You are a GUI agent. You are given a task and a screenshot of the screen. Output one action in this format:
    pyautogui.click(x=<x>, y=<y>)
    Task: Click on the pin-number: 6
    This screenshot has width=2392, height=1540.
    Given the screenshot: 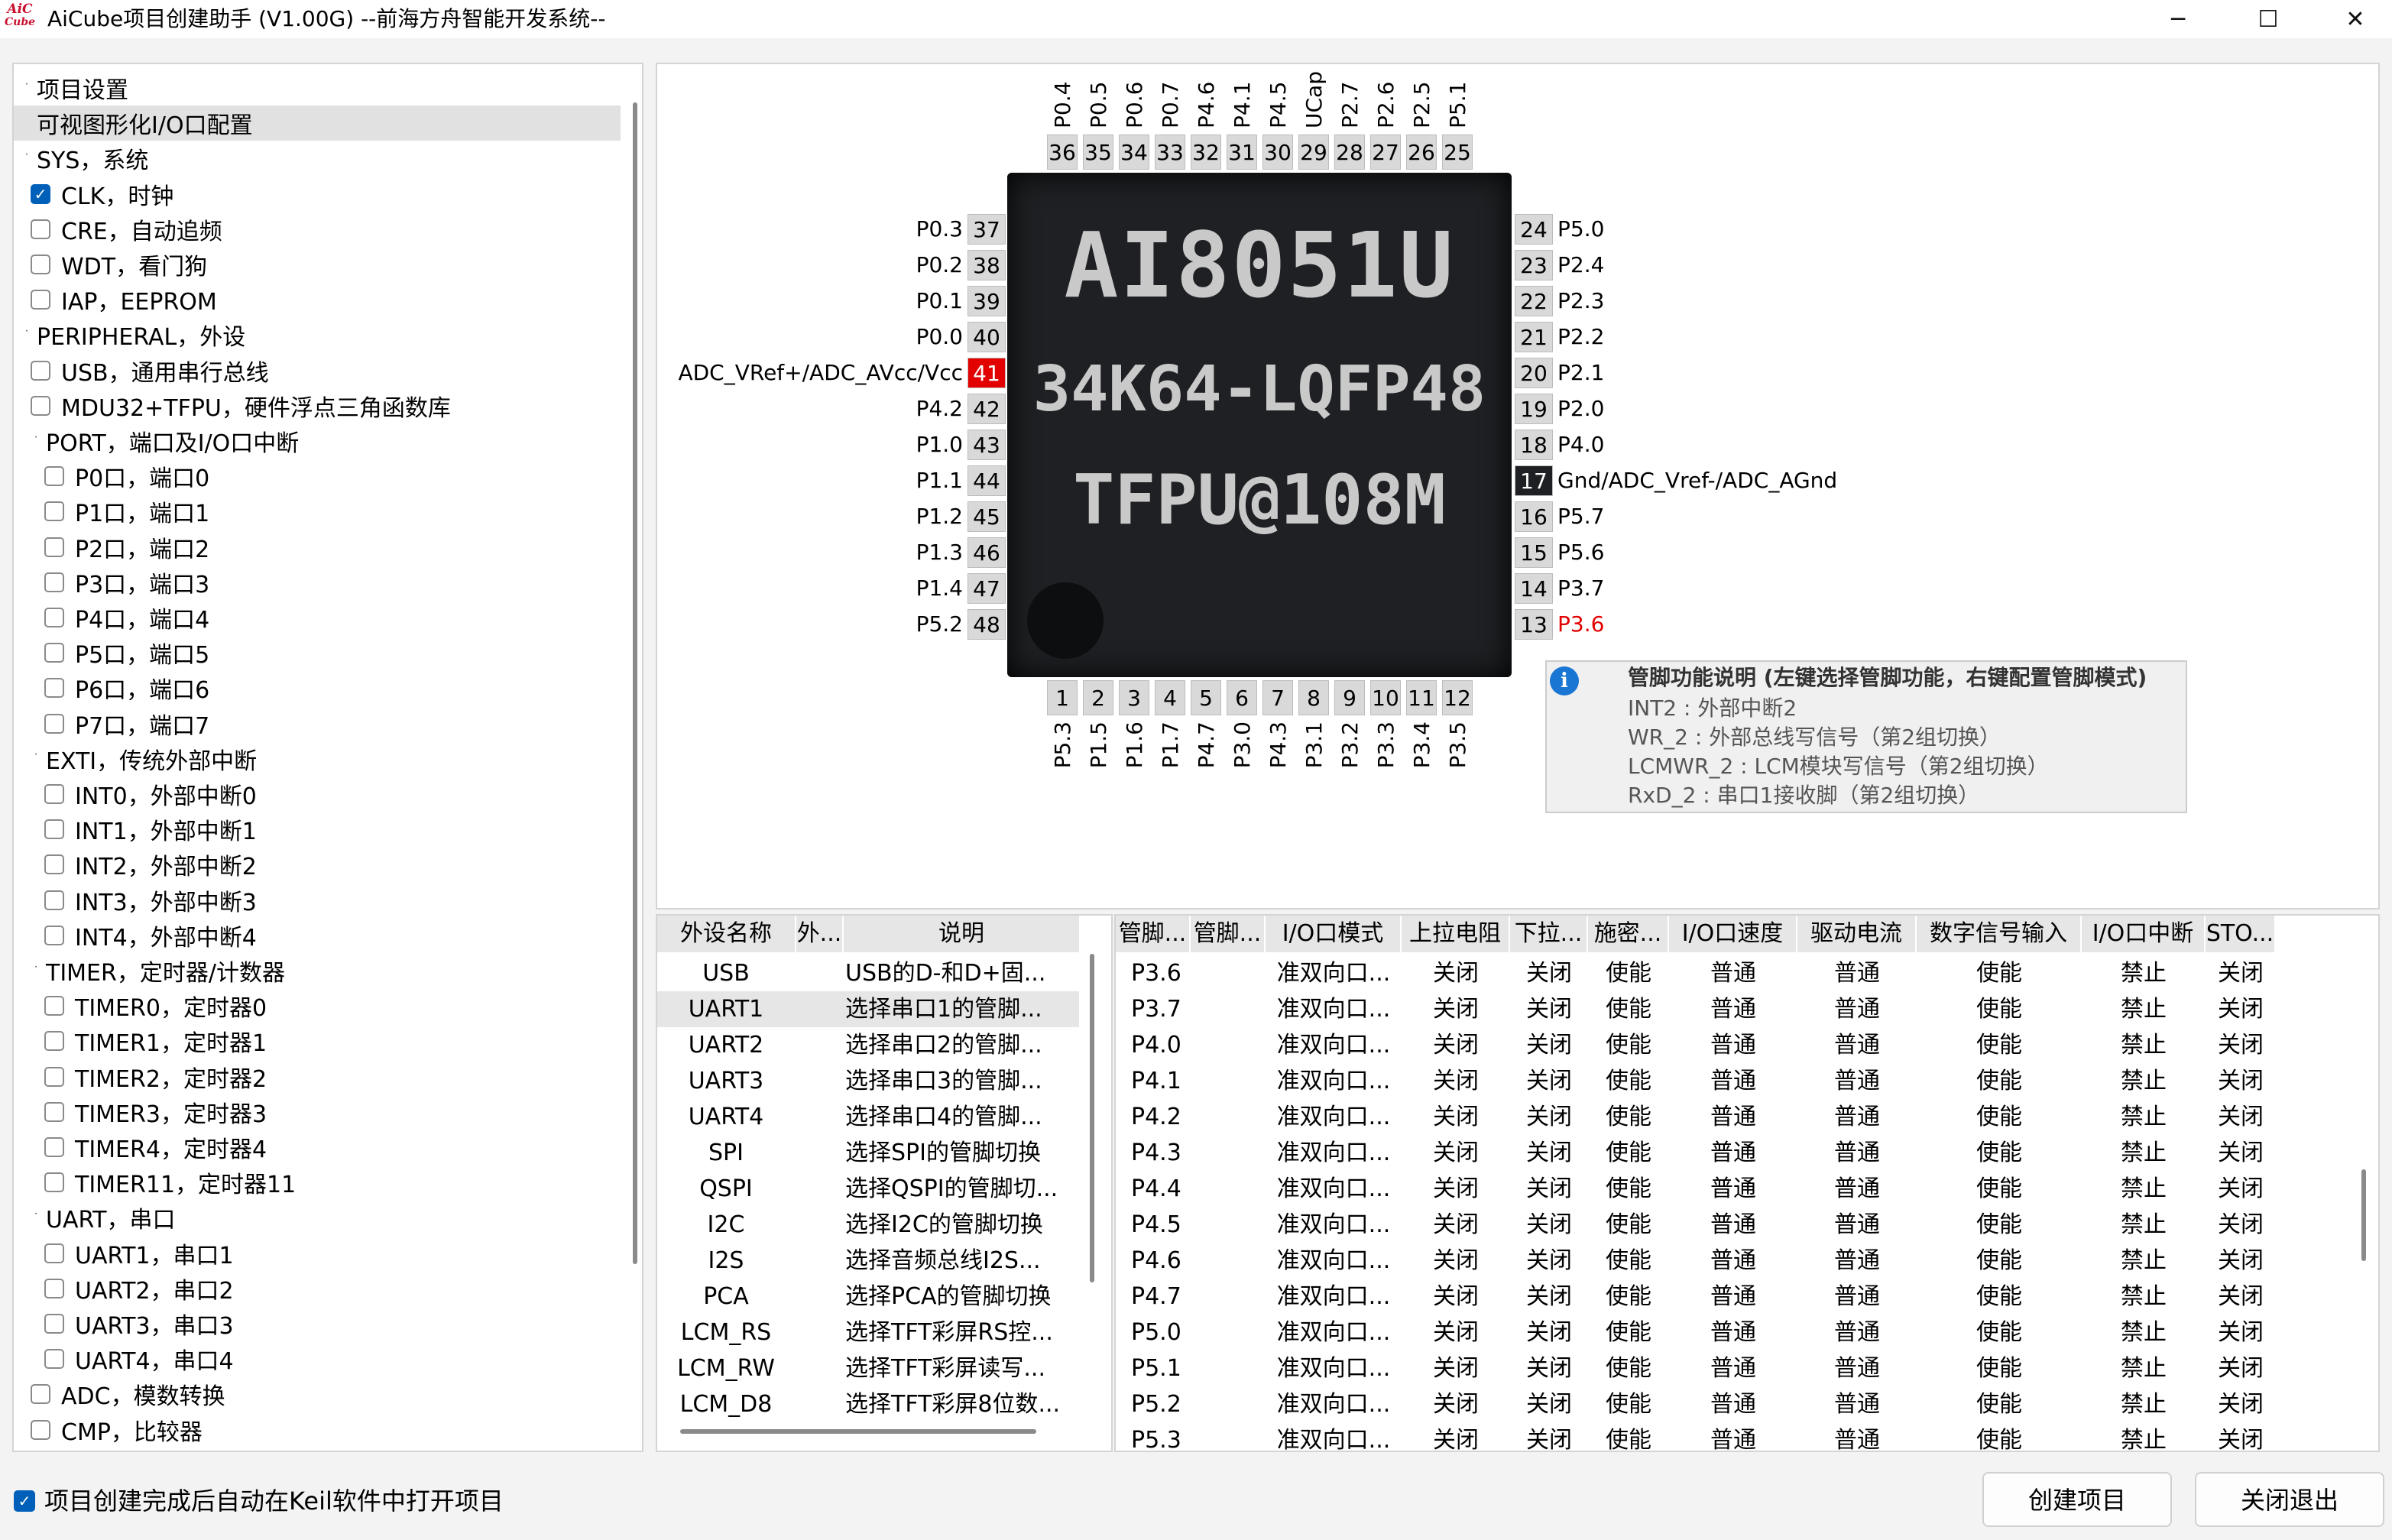 What is the action you would take?
    pyautogui.click(x=1242, y=697)
    